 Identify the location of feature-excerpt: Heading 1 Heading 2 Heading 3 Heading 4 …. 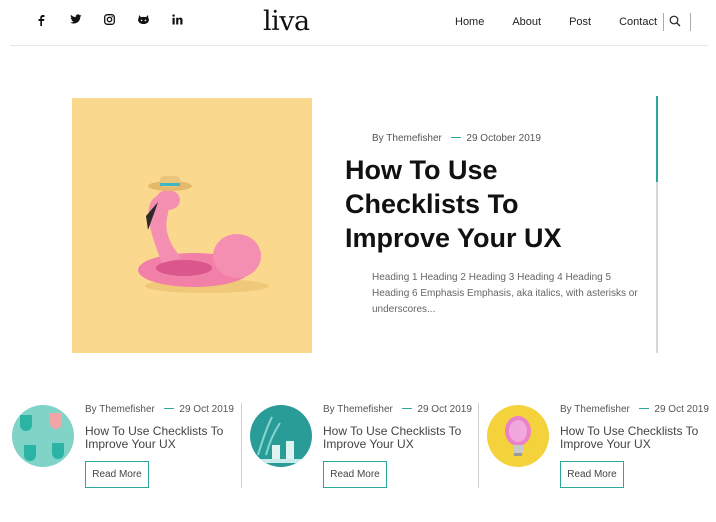
(505, 293).